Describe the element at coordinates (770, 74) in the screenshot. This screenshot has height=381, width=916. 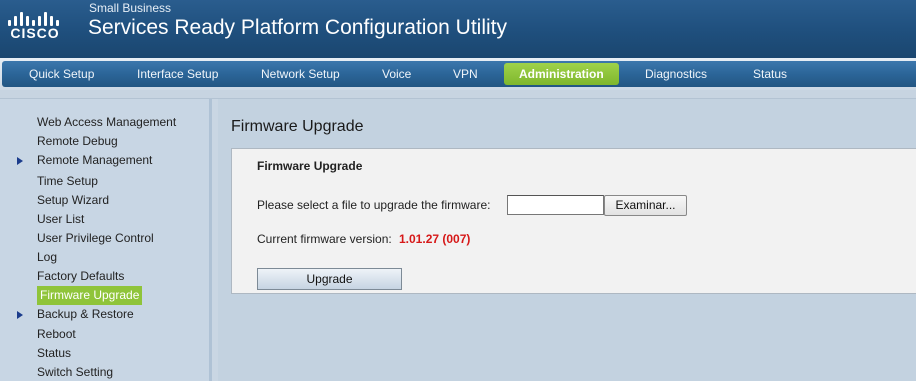
I see `nav-status: Status` at that location.